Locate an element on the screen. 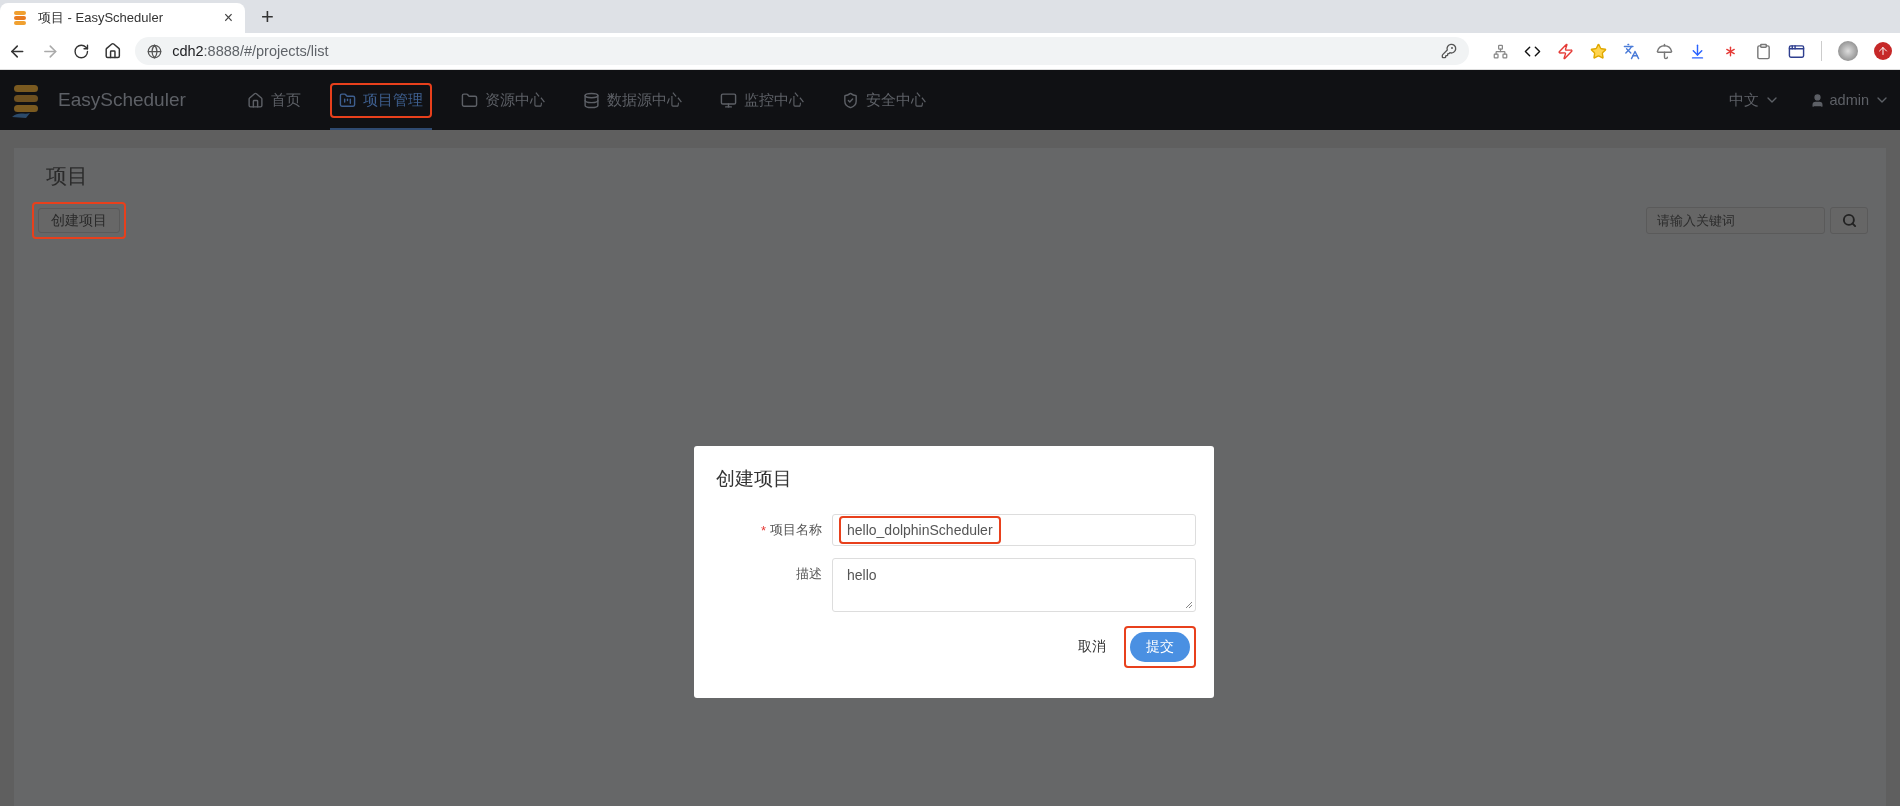 This screenshot has width=1900, height=806. address-bar: cdh2:8888/#/projects/list is located at coordinates (802, 51).